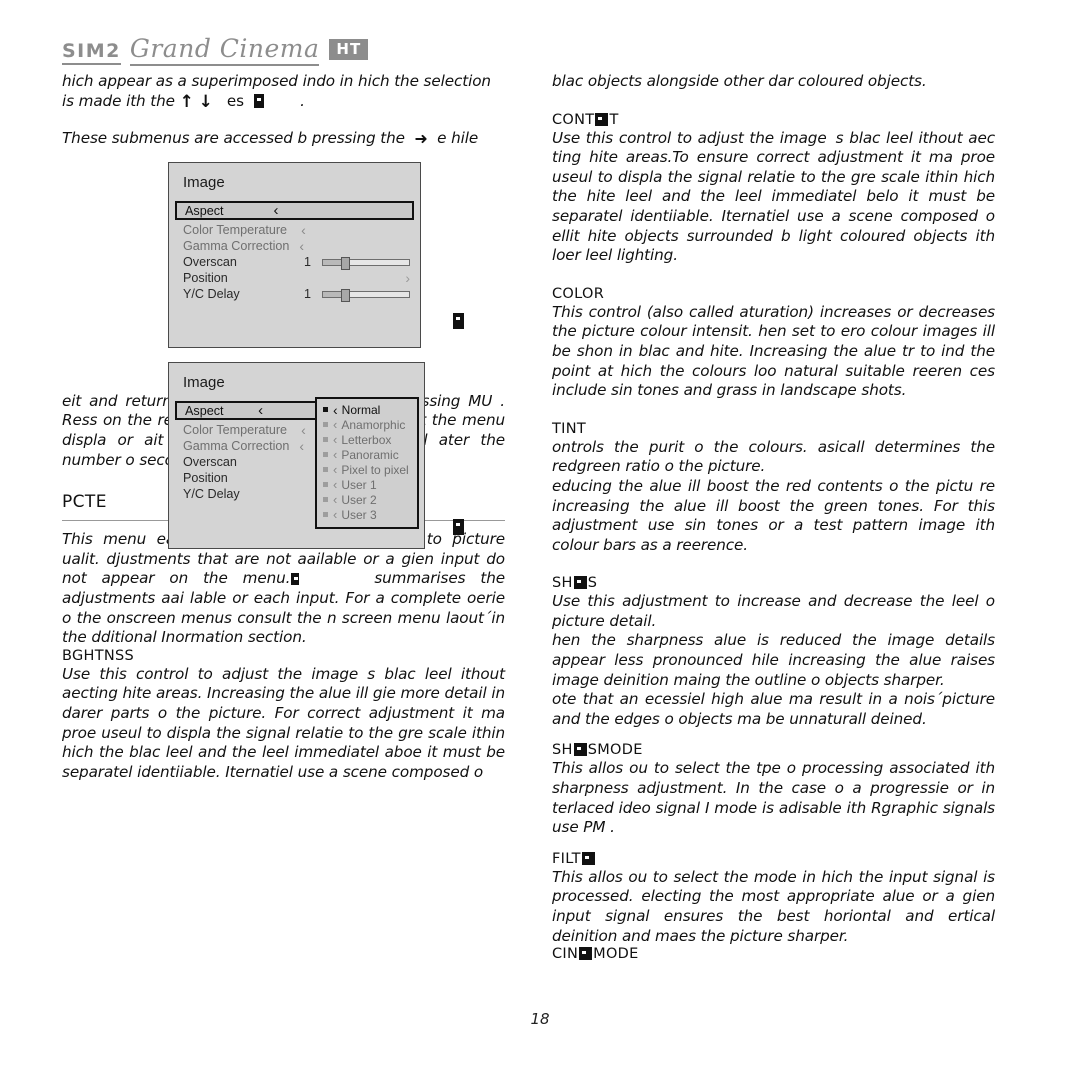 The height and width of the screenshot is (1080, 1080). What do you see at coordinates (367, 499) in the screenshot?
I see `aspect-option-user-2: ‹ User 2` at bounding box center [367, 499].